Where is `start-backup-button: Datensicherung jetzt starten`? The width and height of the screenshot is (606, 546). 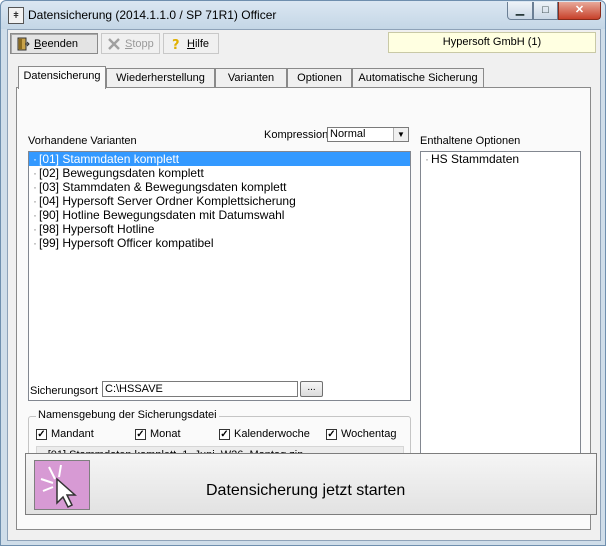
start-backup-button: Datensicherung jetzt starten is located at coordinates (311, 484).